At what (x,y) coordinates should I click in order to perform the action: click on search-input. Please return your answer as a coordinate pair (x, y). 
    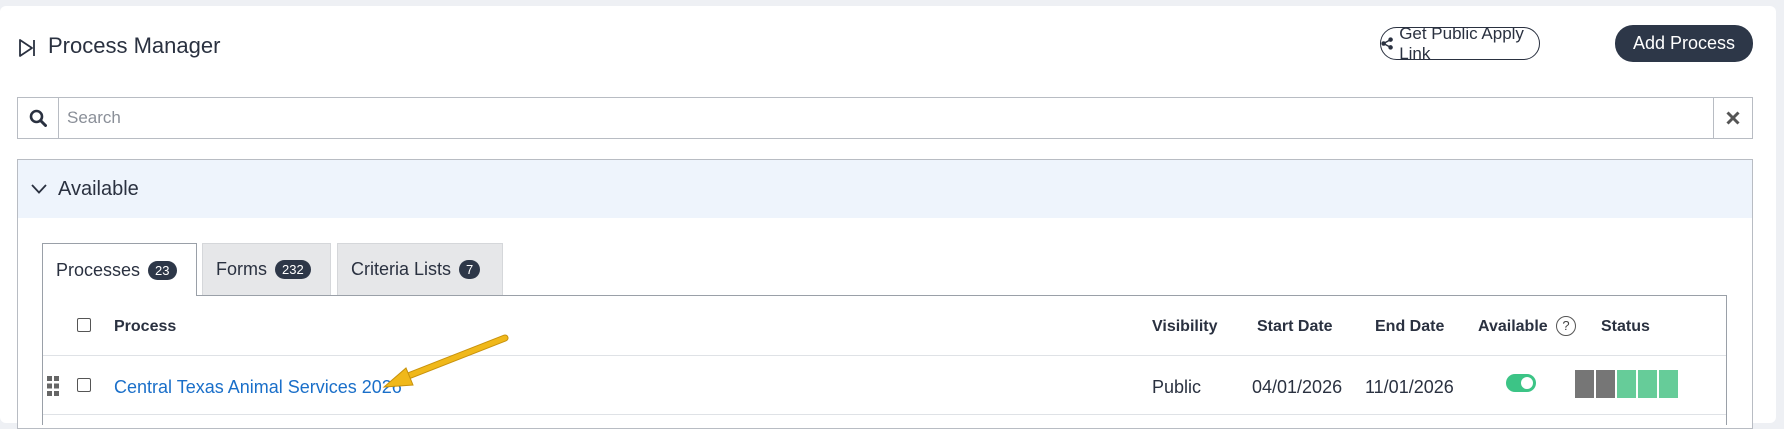
    Looking at the image, I should click on (886, 118).